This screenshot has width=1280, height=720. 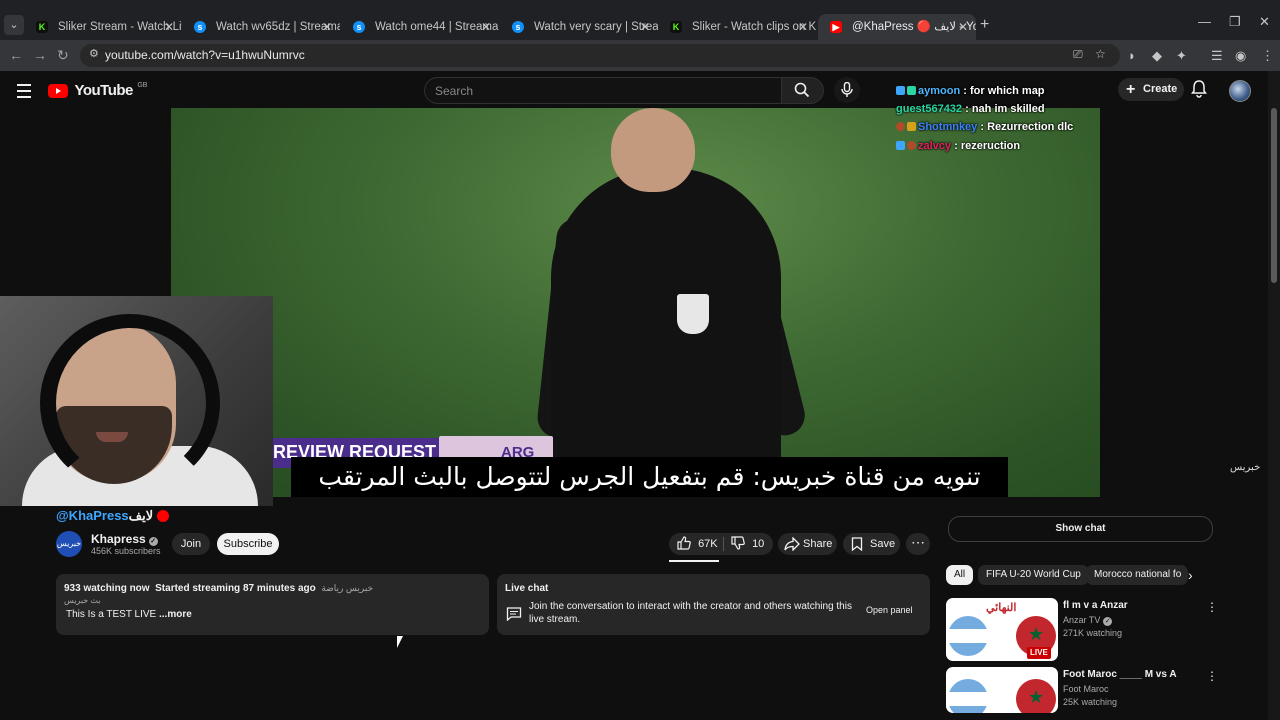 What do you see at coordinates (1267, 56) in the screenshot?
I see `browser-menu-icon: ⋮` at bounding box center [1267, 56].